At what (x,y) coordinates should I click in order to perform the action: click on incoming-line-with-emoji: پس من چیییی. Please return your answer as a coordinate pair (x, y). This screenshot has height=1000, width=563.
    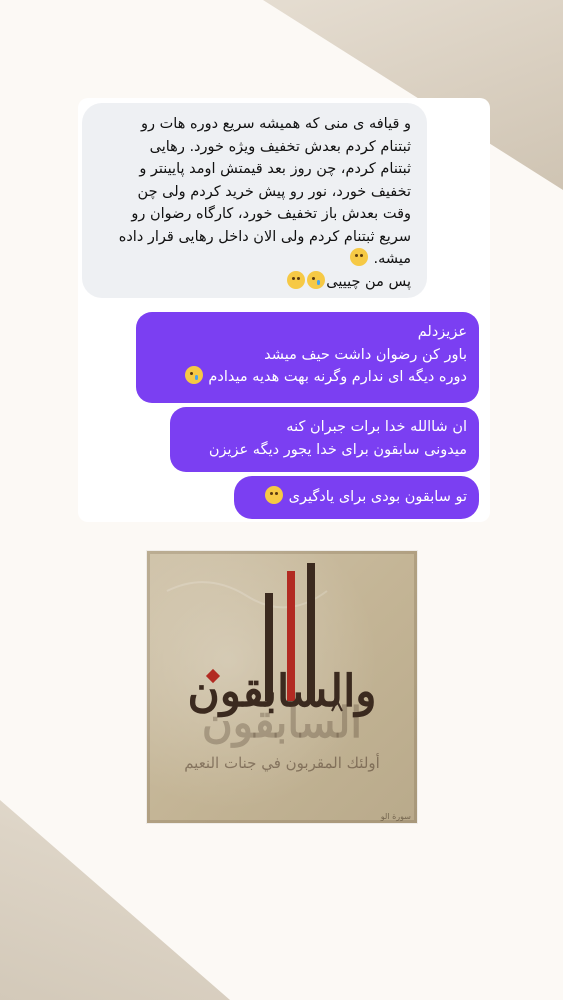
    Looking at the image, I should click on (252, 282).